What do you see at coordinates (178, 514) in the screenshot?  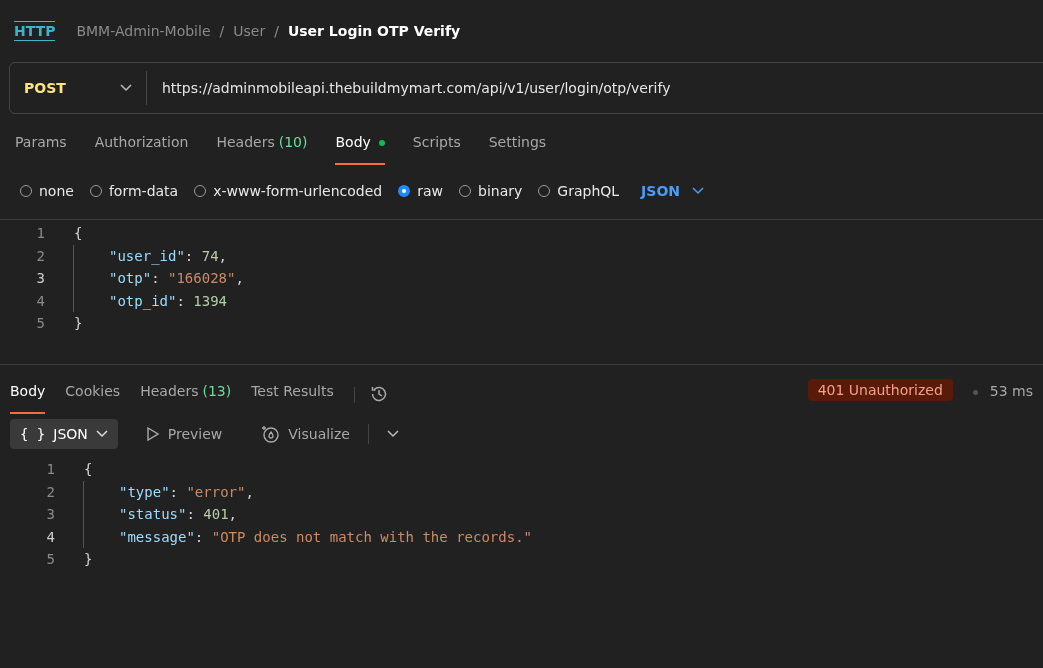 I see `code-line: "status": 401,` at bounding box center [178, 514].